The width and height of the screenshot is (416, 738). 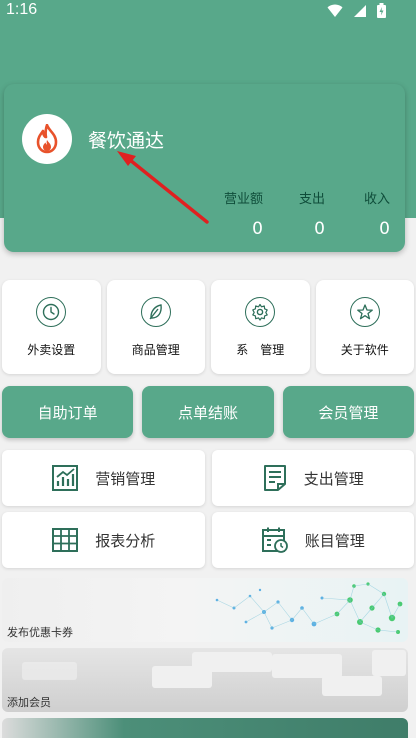 I want to click on add-member-banner-label: 添加会员, so click(x=29, y=702).